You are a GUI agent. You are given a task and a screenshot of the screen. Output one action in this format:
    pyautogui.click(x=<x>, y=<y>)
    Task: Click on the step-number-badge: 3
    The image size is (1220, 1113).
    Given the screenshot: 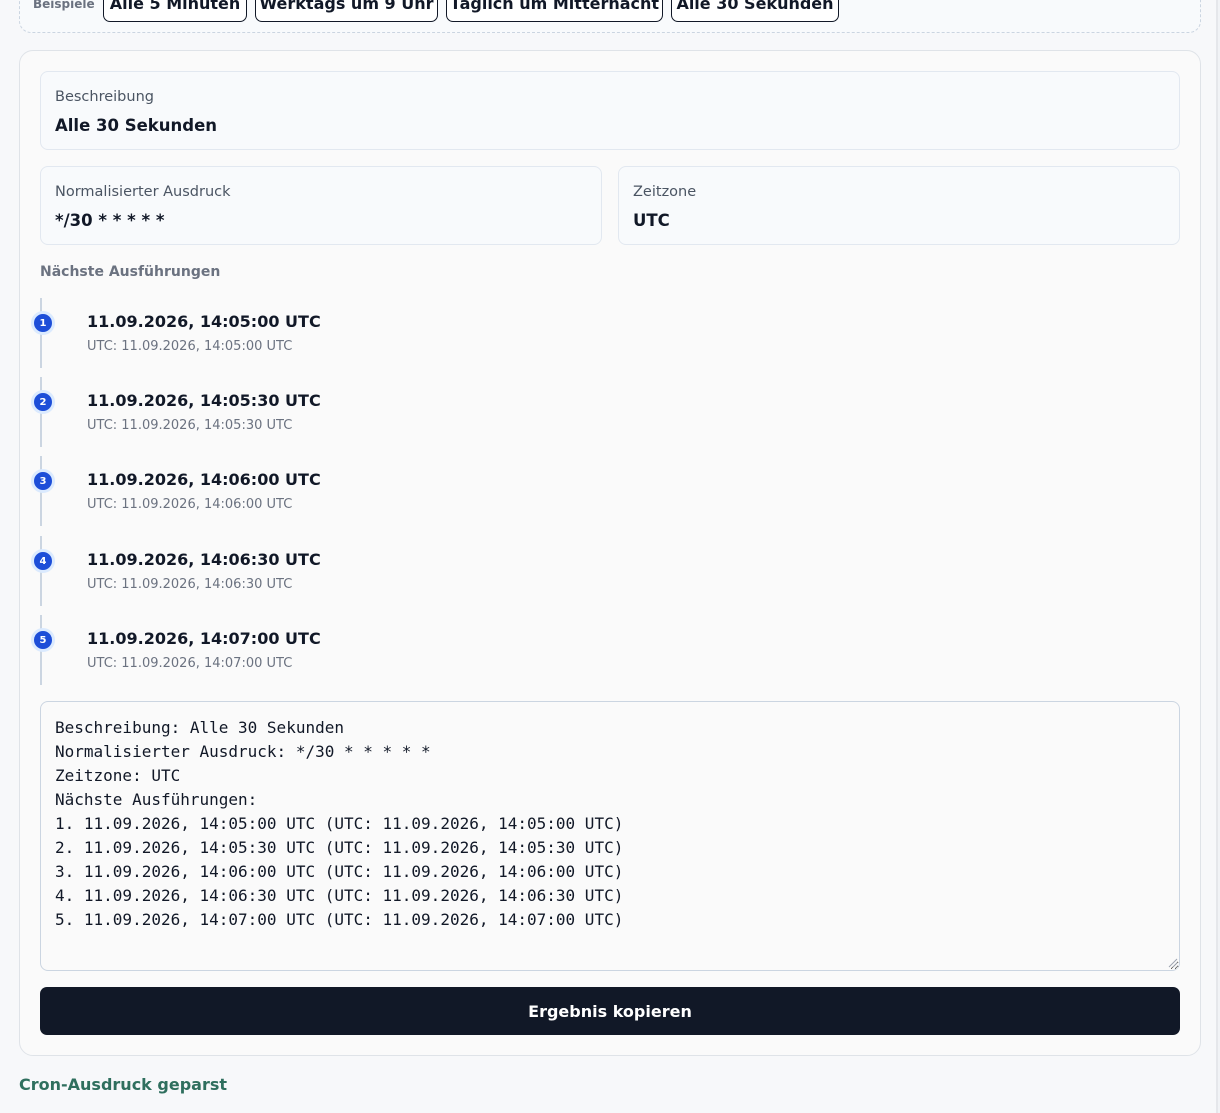 What is the action you would take?
    pyautogui.click(x=43, y=481)
    